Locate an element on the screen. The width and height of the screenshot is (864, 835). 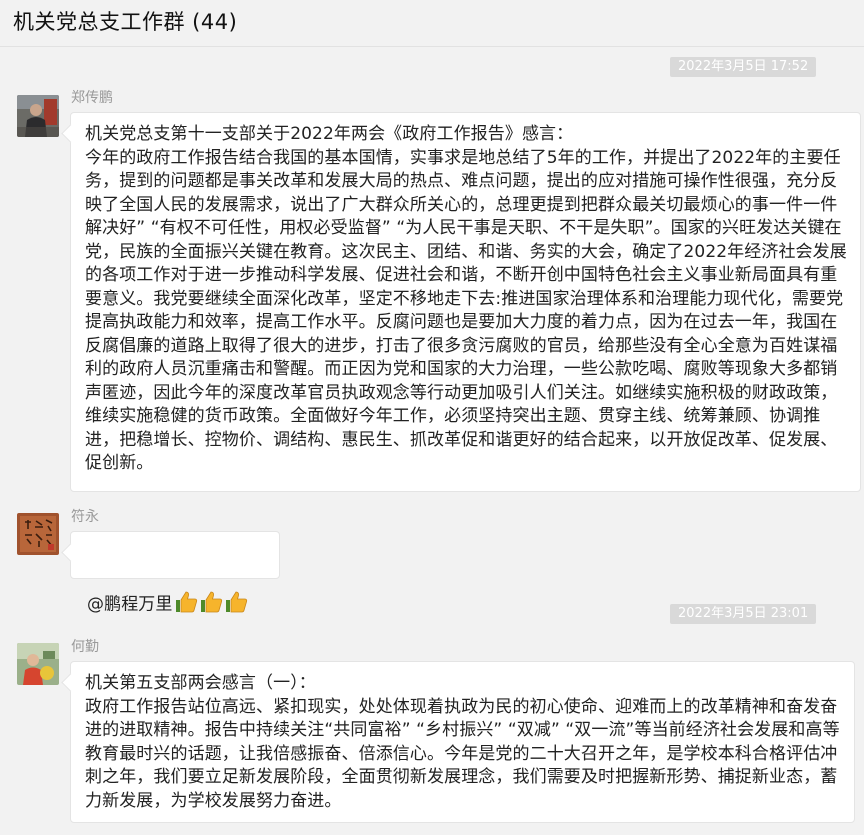
sender-name: 符永 is located at coordinates (85, 517).